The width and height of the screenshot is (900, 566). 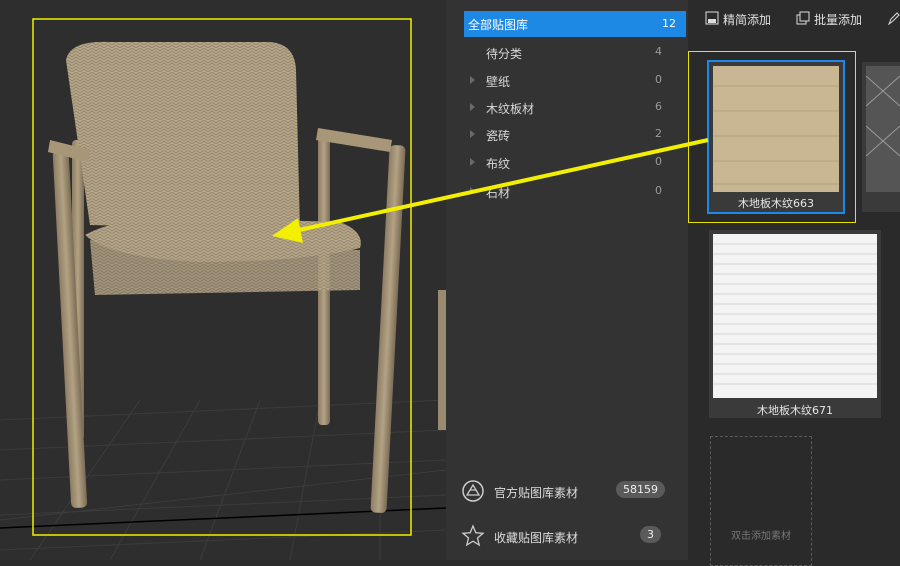 I want to click on official-library-link: 官方贴图库素材 58159, so click(x=563, y=491).